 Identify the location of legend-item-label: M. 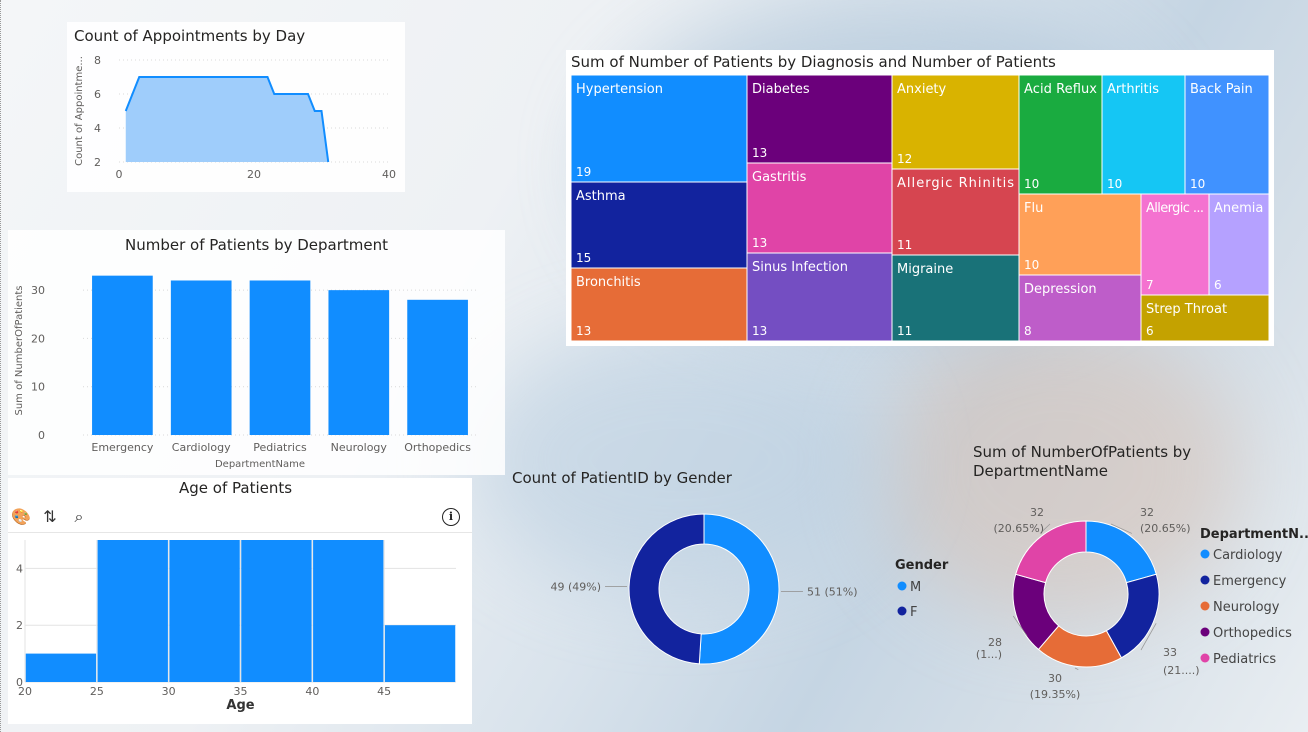
(915, 587).